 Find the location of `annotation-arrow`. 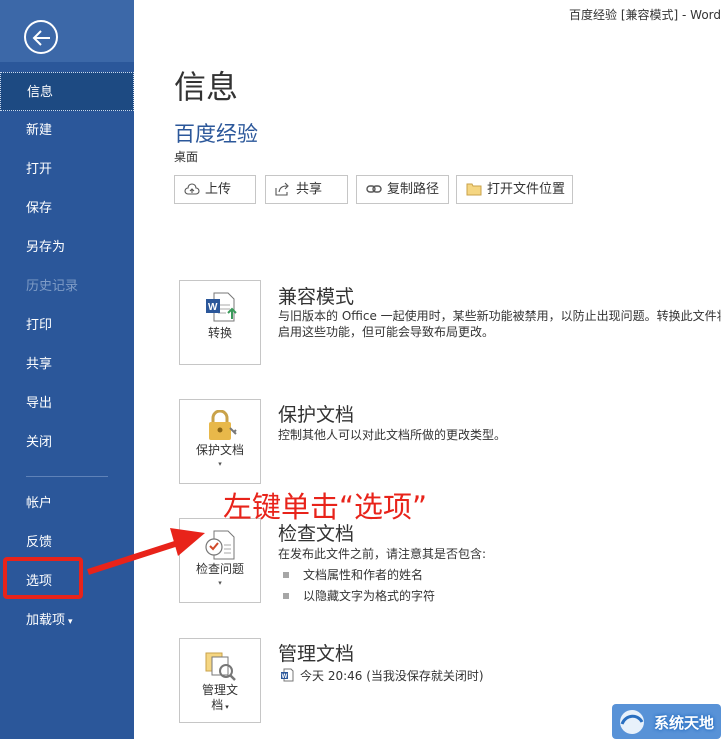

annotation-arrow is located at coordinates (146, 551).